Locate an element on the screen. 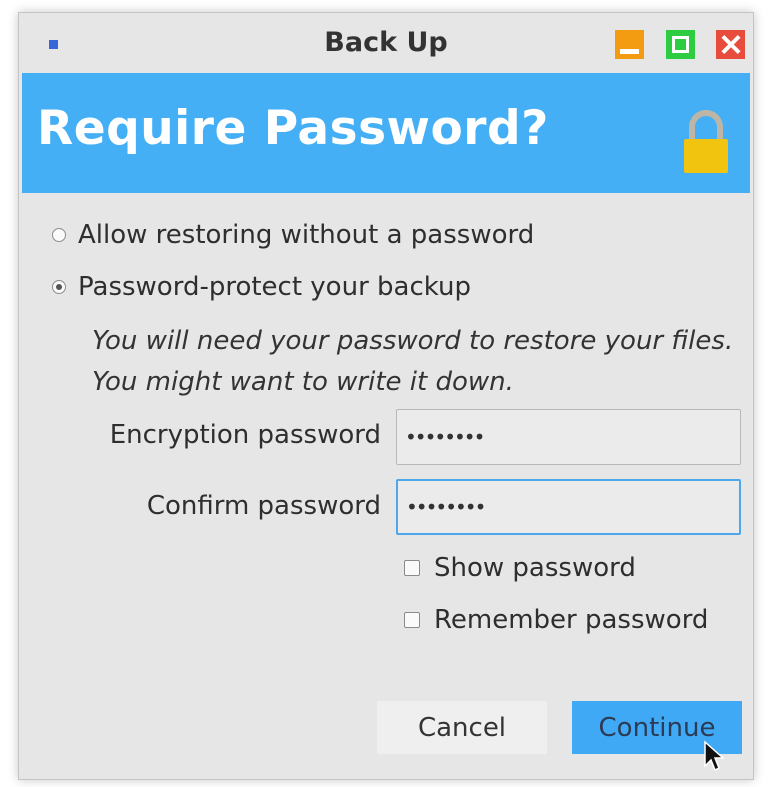  confirm-password-label: Confirm password is located at coordinates (263, 506).